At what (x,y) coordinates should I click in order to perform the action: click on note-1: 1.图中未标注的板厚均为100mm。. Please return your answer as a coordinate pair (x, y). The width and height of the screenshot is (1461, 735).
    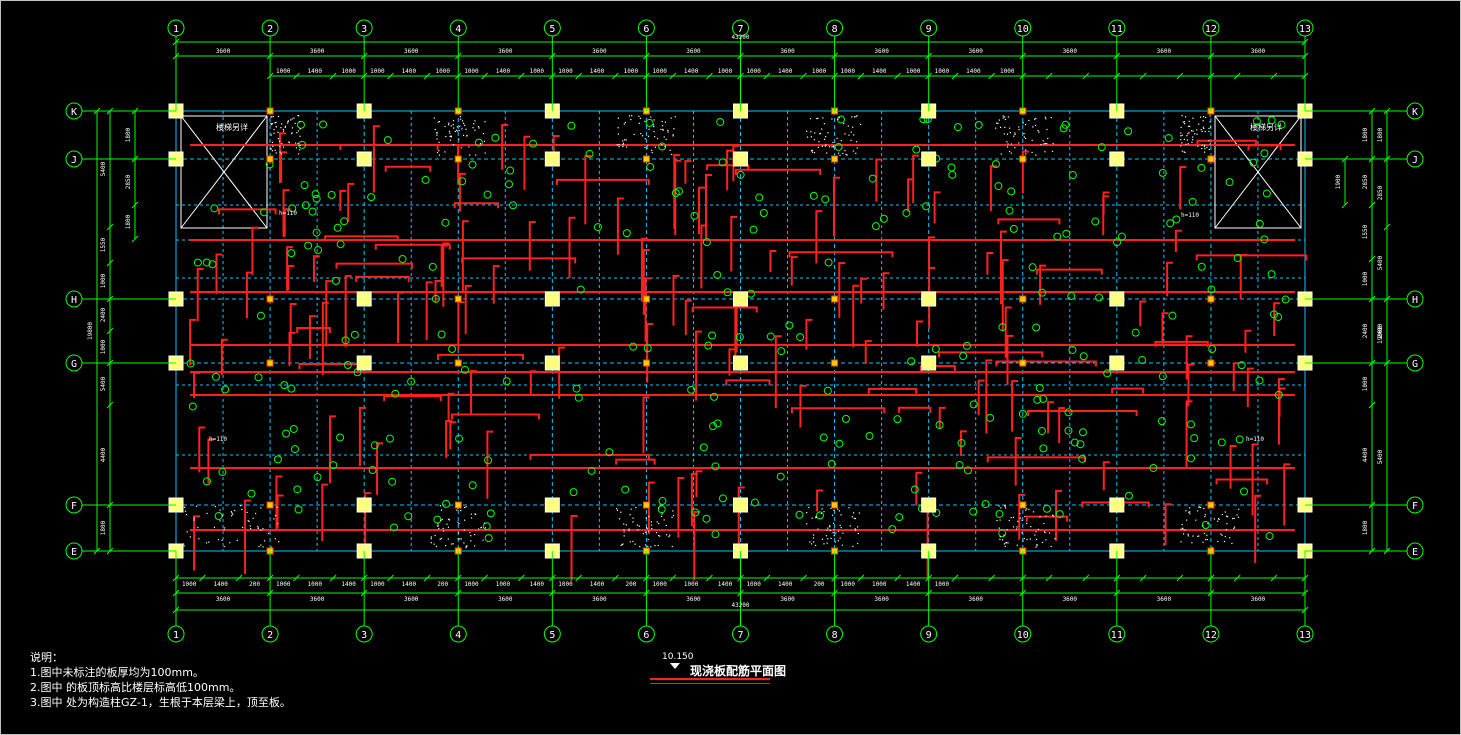
    Looking at the image, I should click on (117, 672).